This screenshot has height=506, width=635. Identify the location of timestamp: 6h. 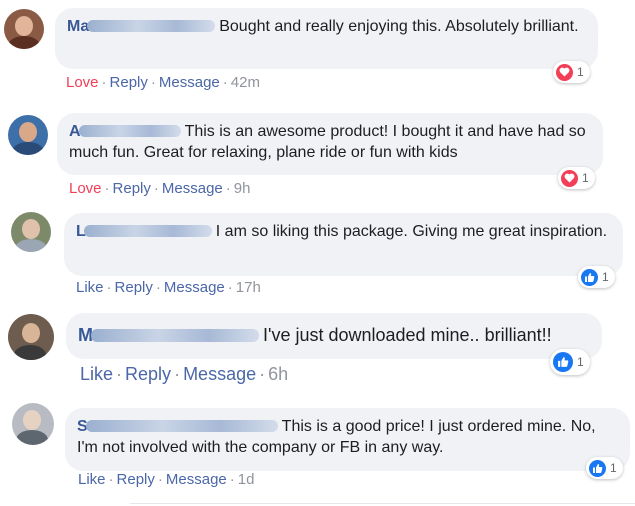
(278, 374).